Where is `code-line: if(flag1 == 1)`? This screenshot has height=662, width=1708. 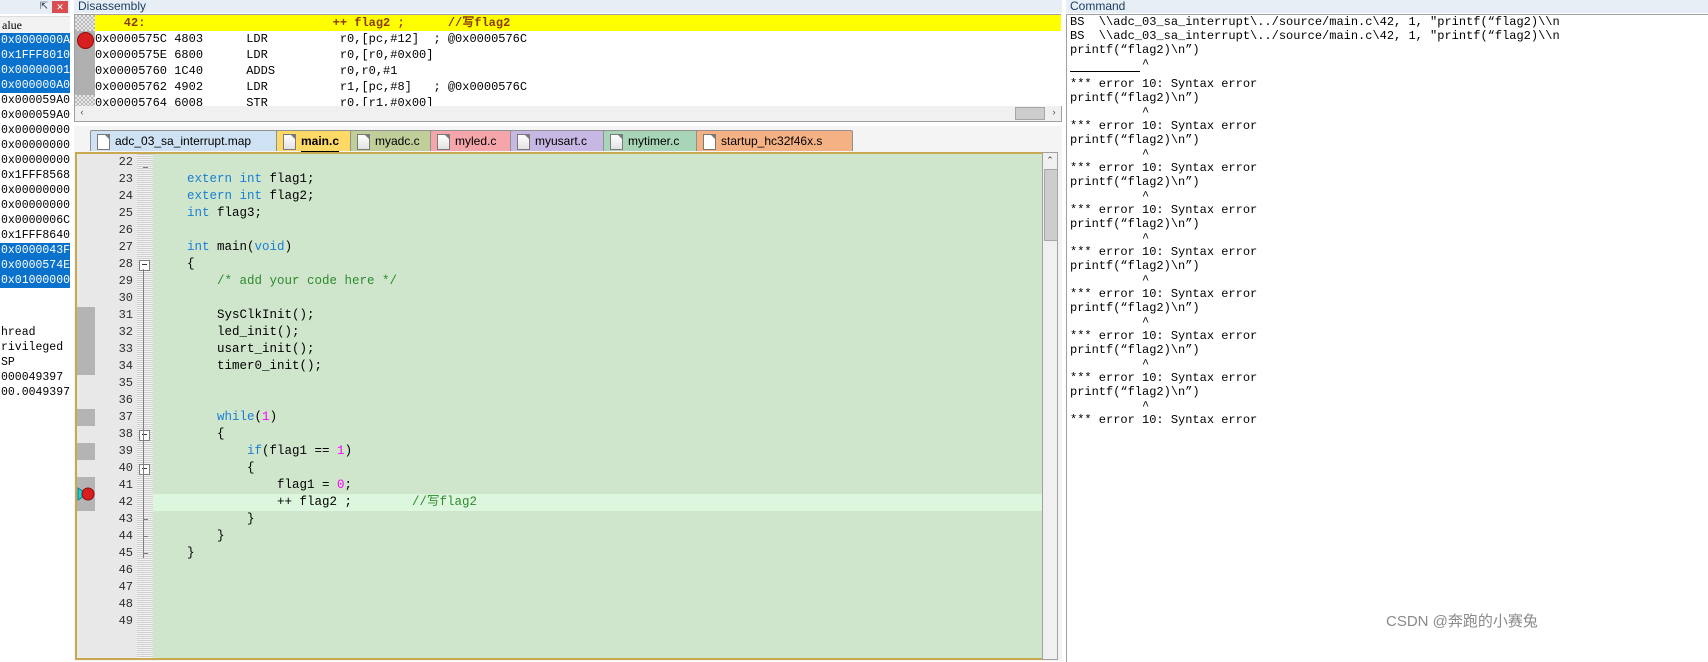
code-line: if(flag1 == 1) is located at coordinates (597, 451).